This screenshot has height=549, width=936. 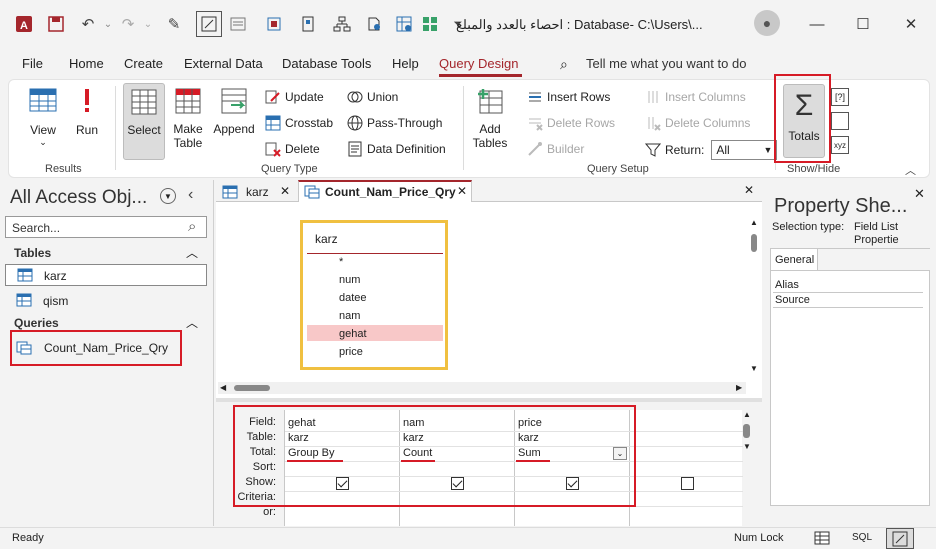 What do you see at coordinates (840, 121) in the screenshot?
I see `property-sheet-icon` at bounding box center [840, 121].